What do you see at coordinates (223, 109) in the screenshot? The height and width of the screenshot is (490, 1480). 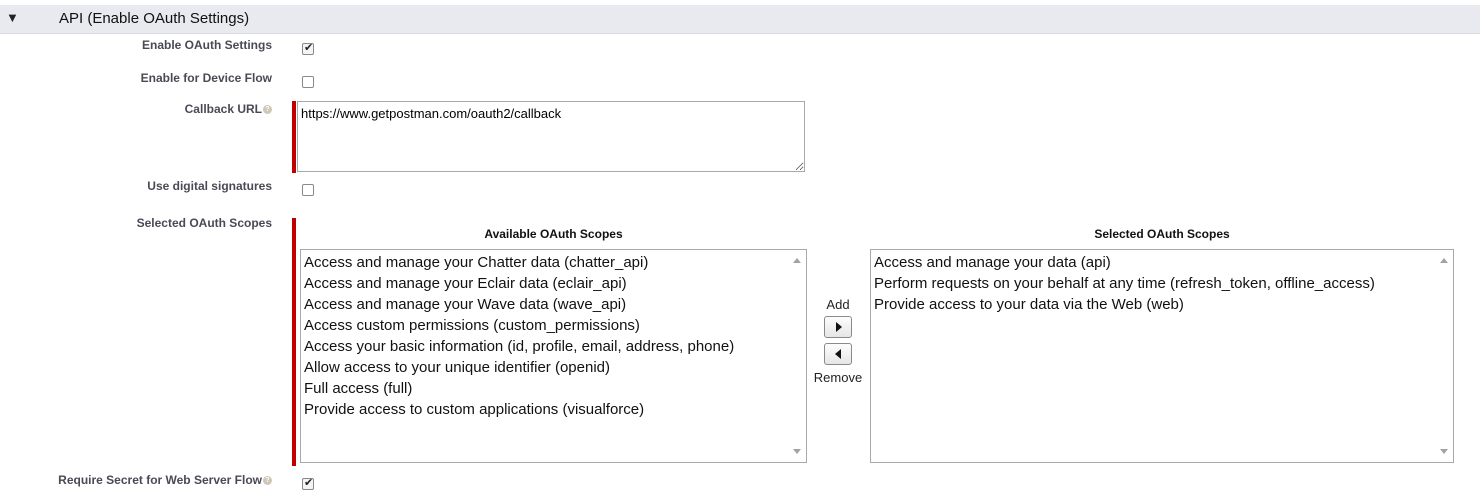 I see `callback-url-label-text: Callback URL` at bounding box center [223, 109].